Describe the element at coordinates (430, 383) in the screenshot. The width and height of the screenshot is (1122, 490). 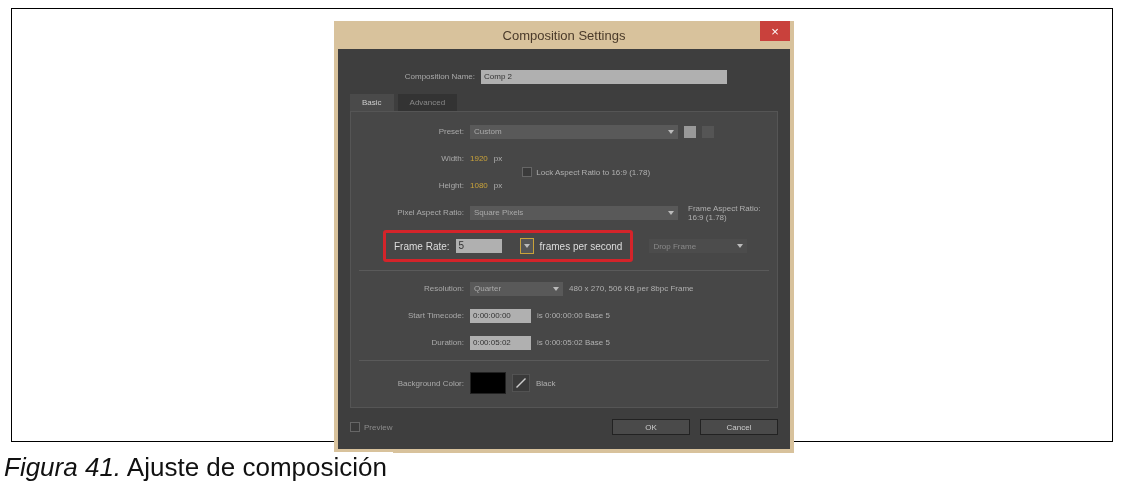
I see `field-label: Background Color:` at that location.